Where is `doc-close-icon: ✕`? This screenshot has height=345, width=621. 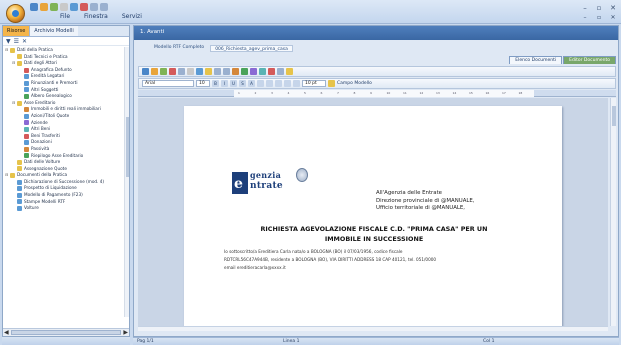 doc-close-icon: ✕ is located at coordinates (613, 17).